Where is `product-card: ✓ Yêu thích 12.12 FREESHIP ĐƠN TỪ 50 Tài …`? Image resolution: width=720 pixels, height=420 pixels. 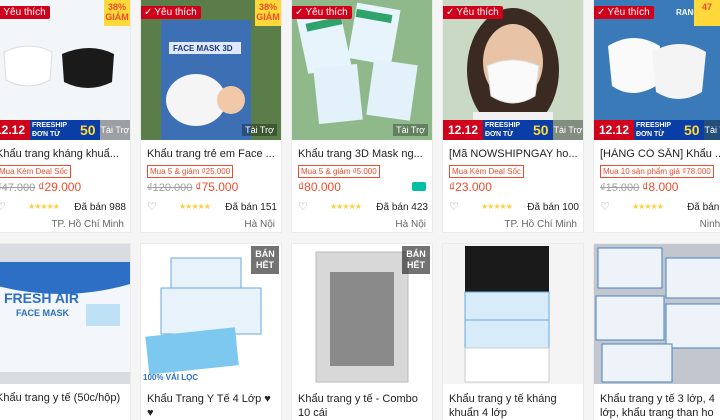
product-card: ✓ Yêu thích 12.12 FREESHIP ĐƠN TỪ 50 Tài … is located at coordinates (513, 116).